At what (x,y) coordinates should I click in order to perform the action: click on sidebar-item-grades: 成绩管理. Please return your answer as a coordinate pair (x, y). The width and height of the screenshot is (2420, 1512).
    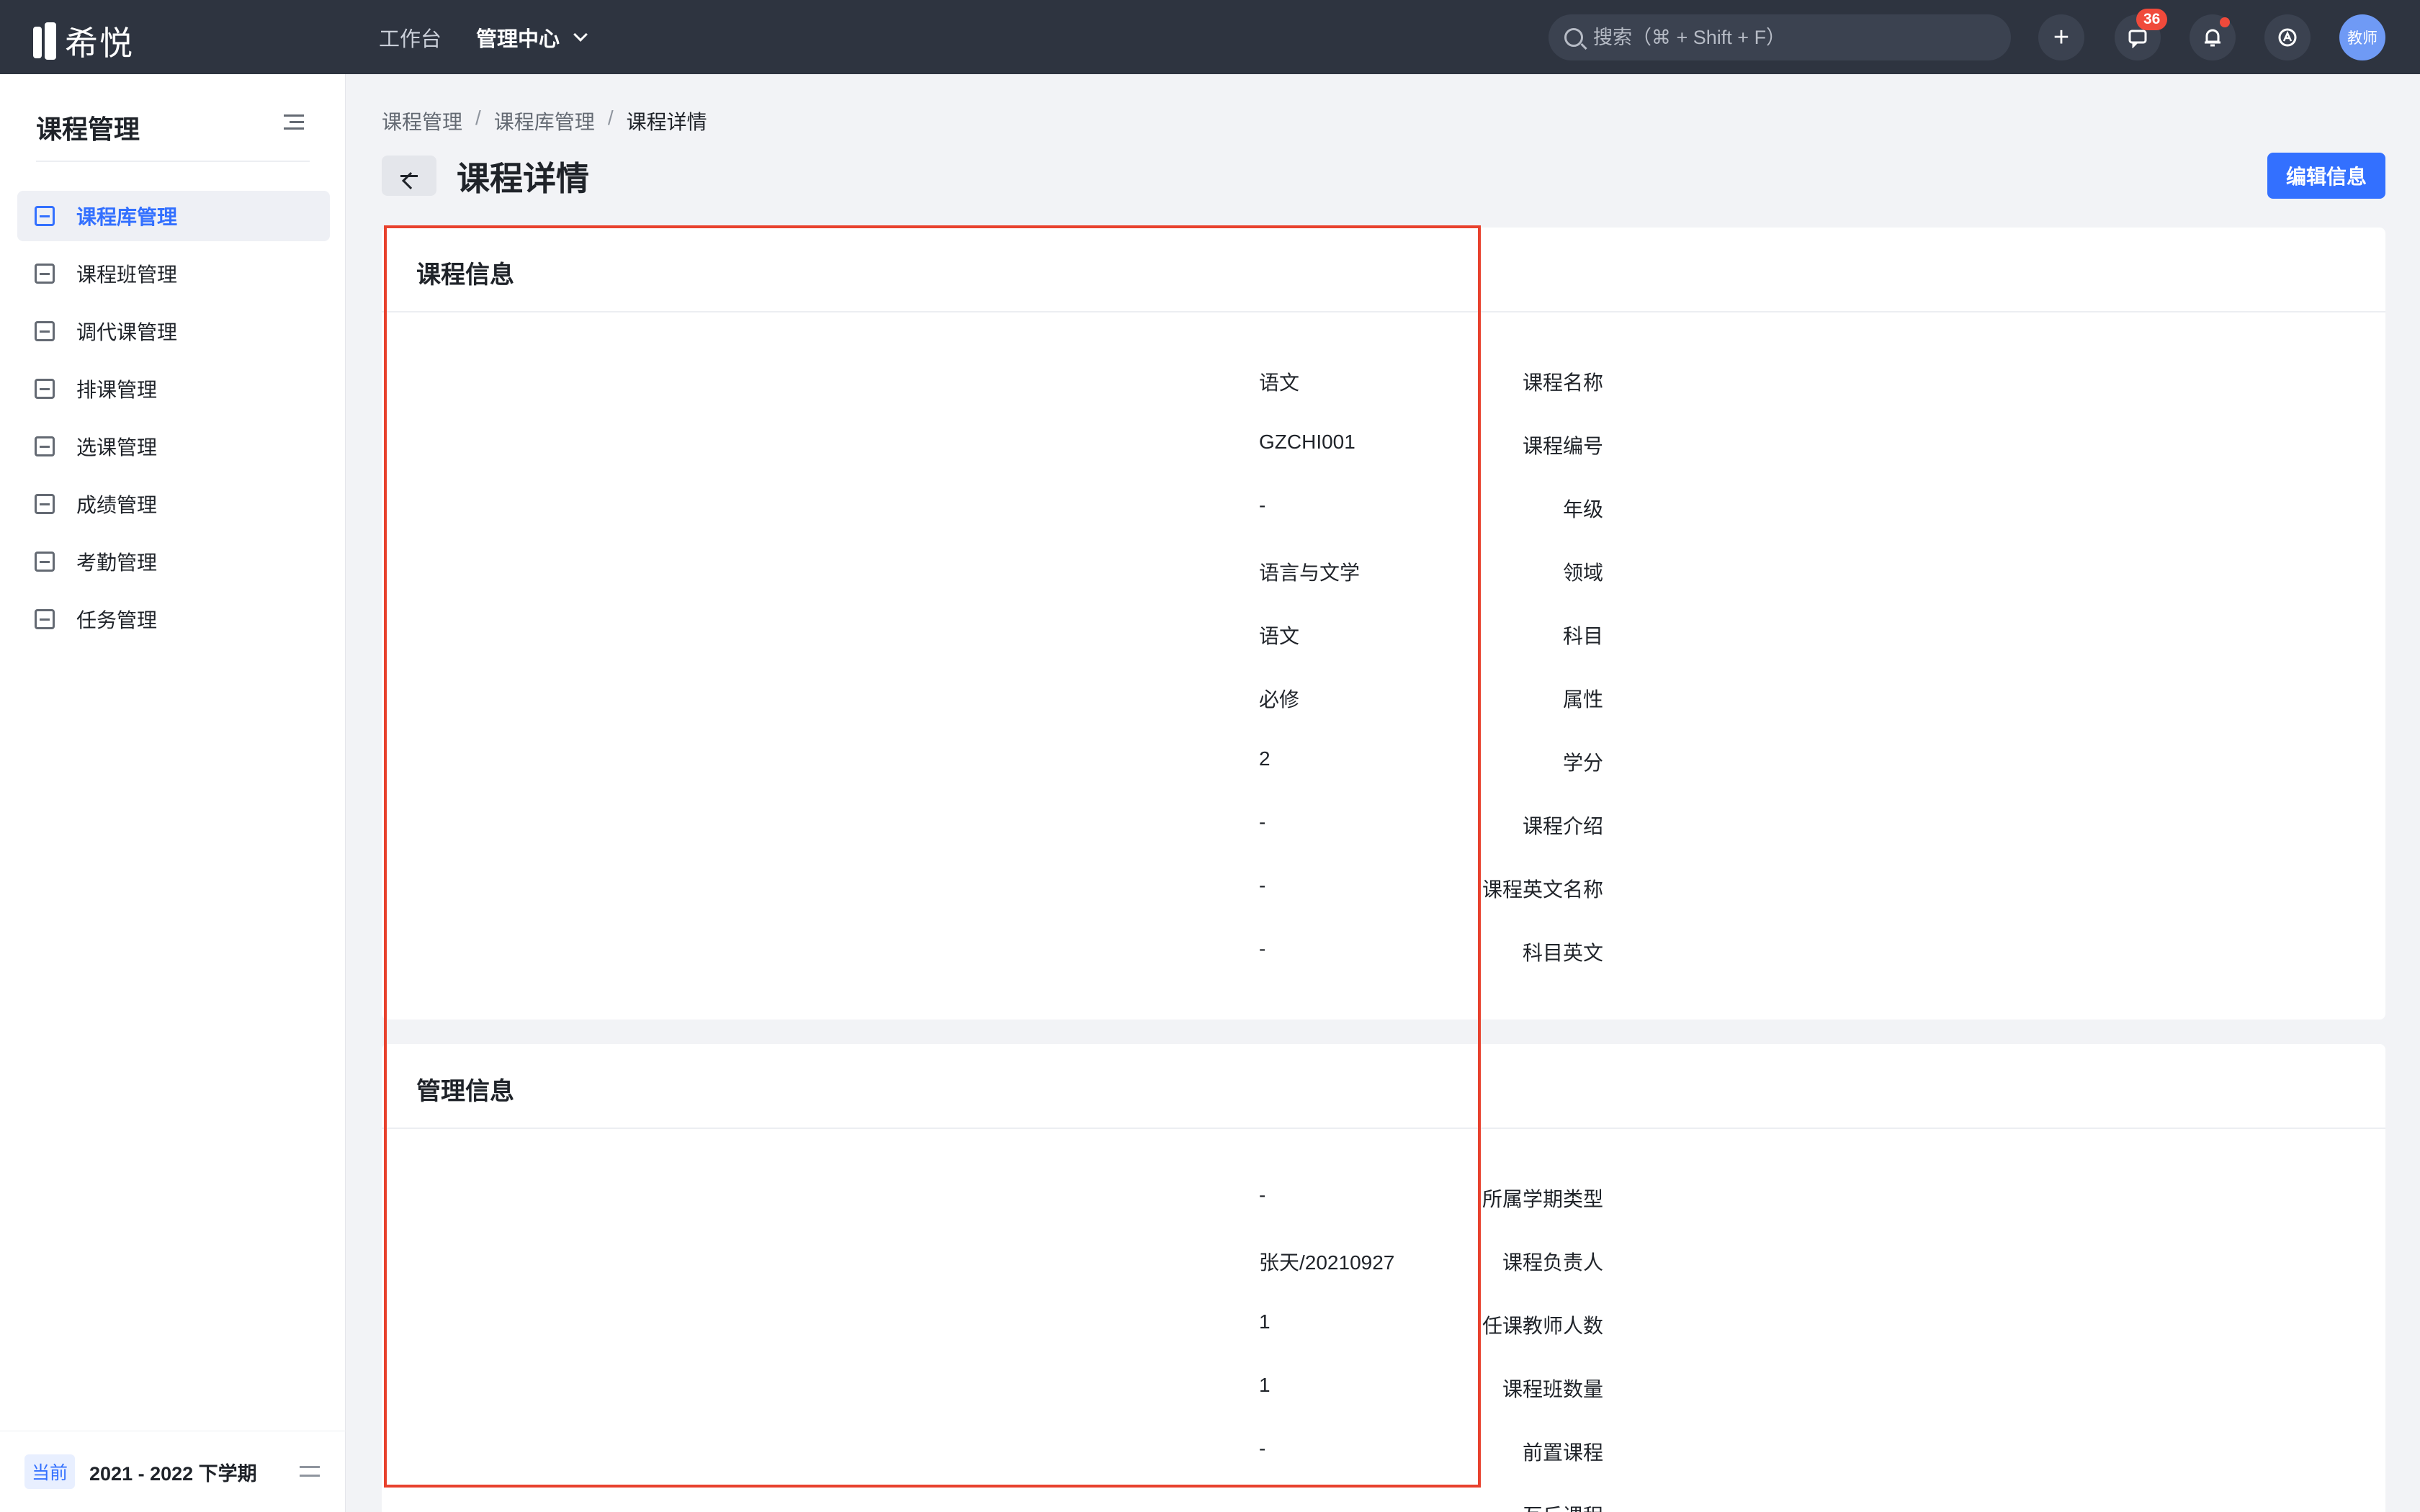
    Looking at the image, I should click on (173, 504).